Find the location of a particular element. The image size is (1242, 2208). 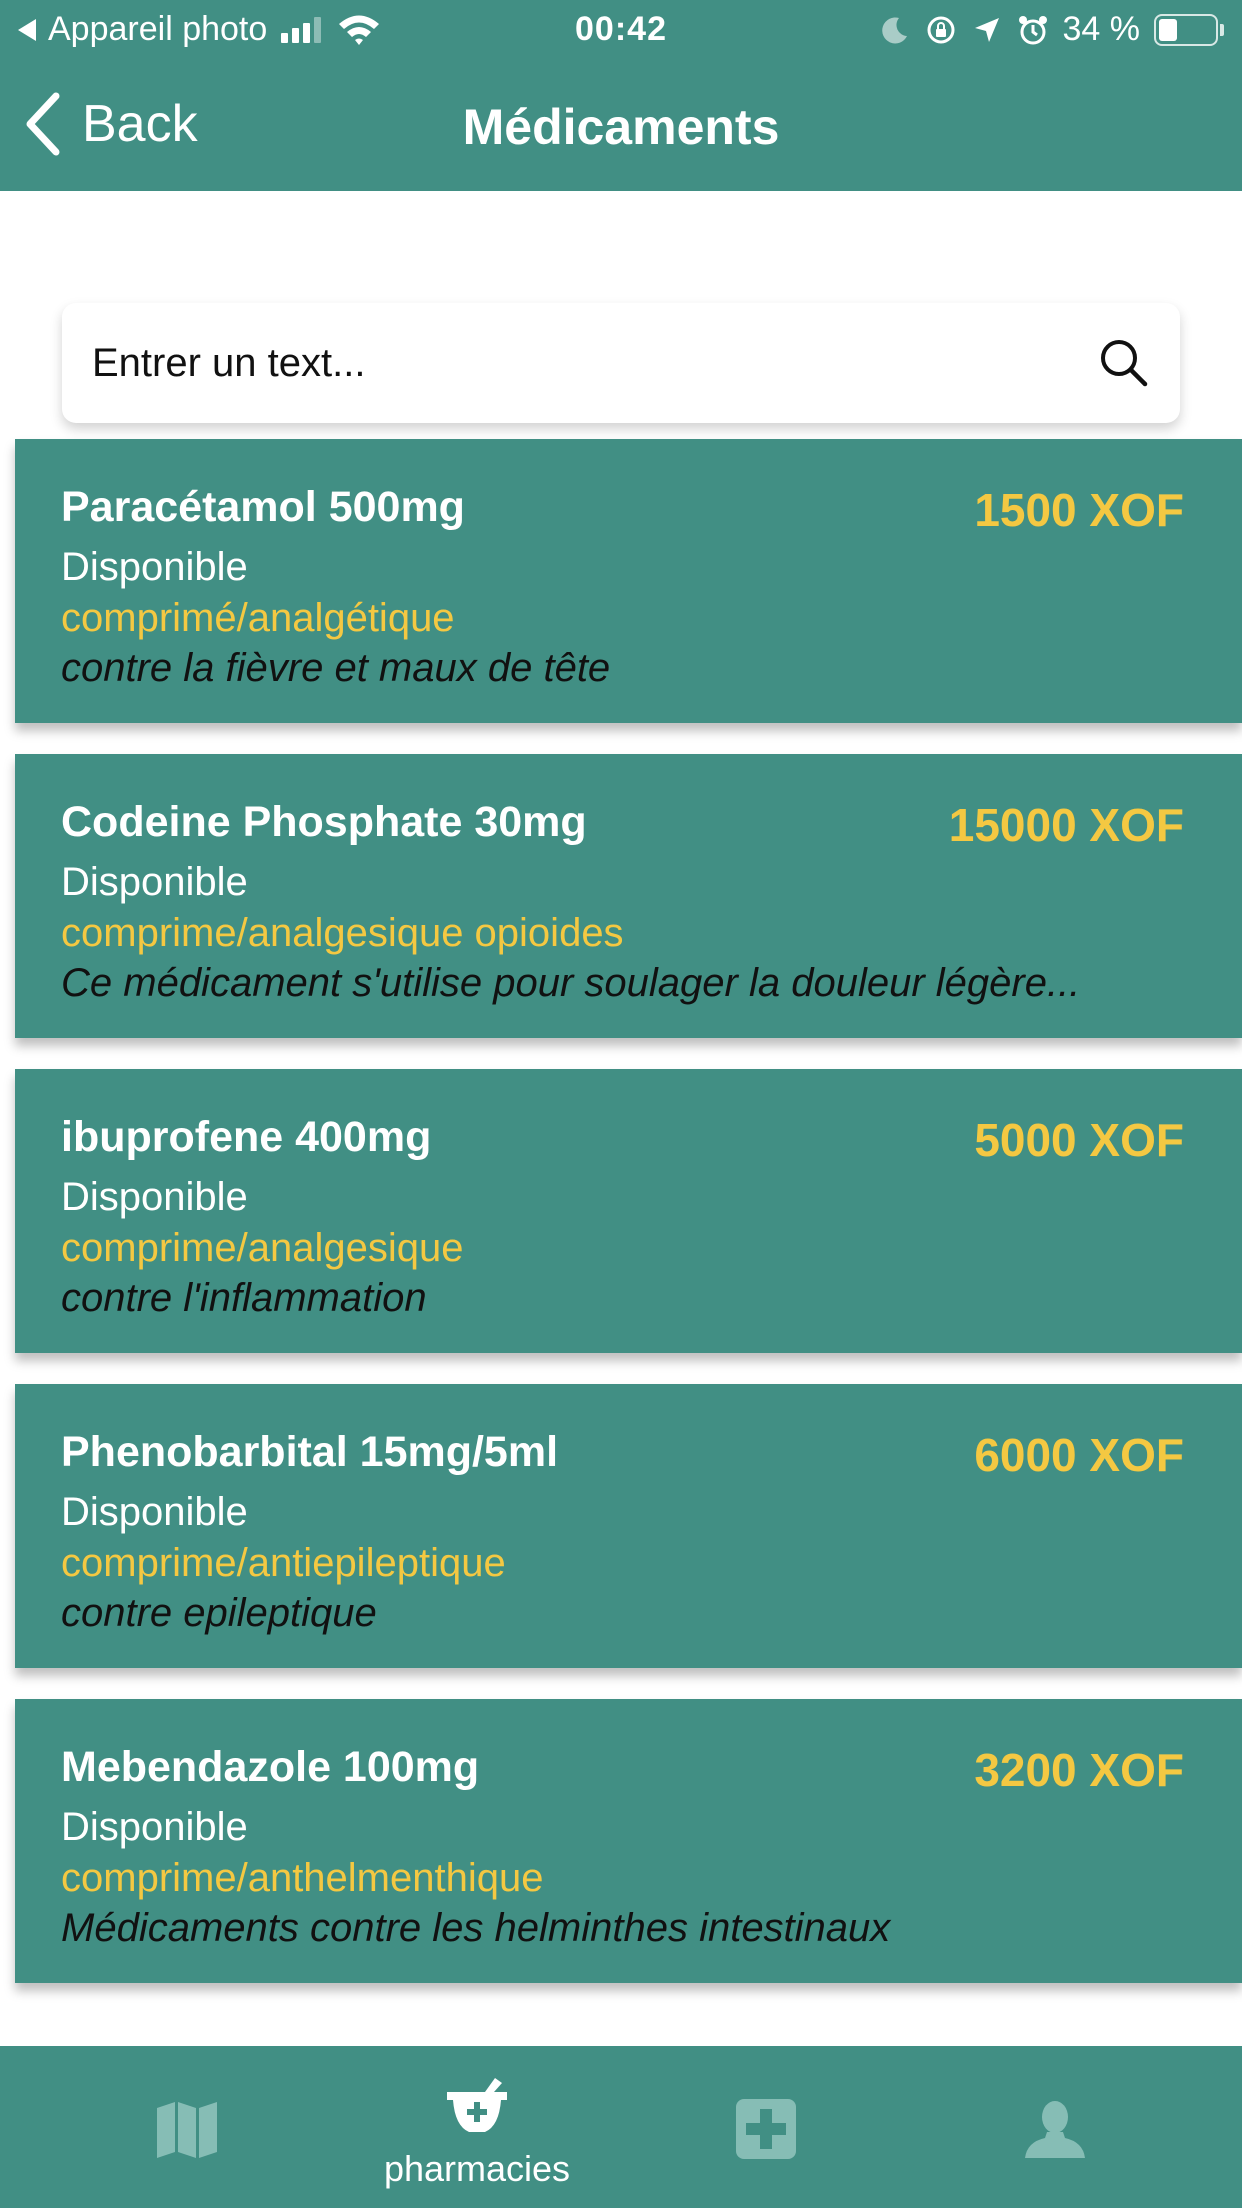

rotation-lock-icon is located at coordinates (940, 29).